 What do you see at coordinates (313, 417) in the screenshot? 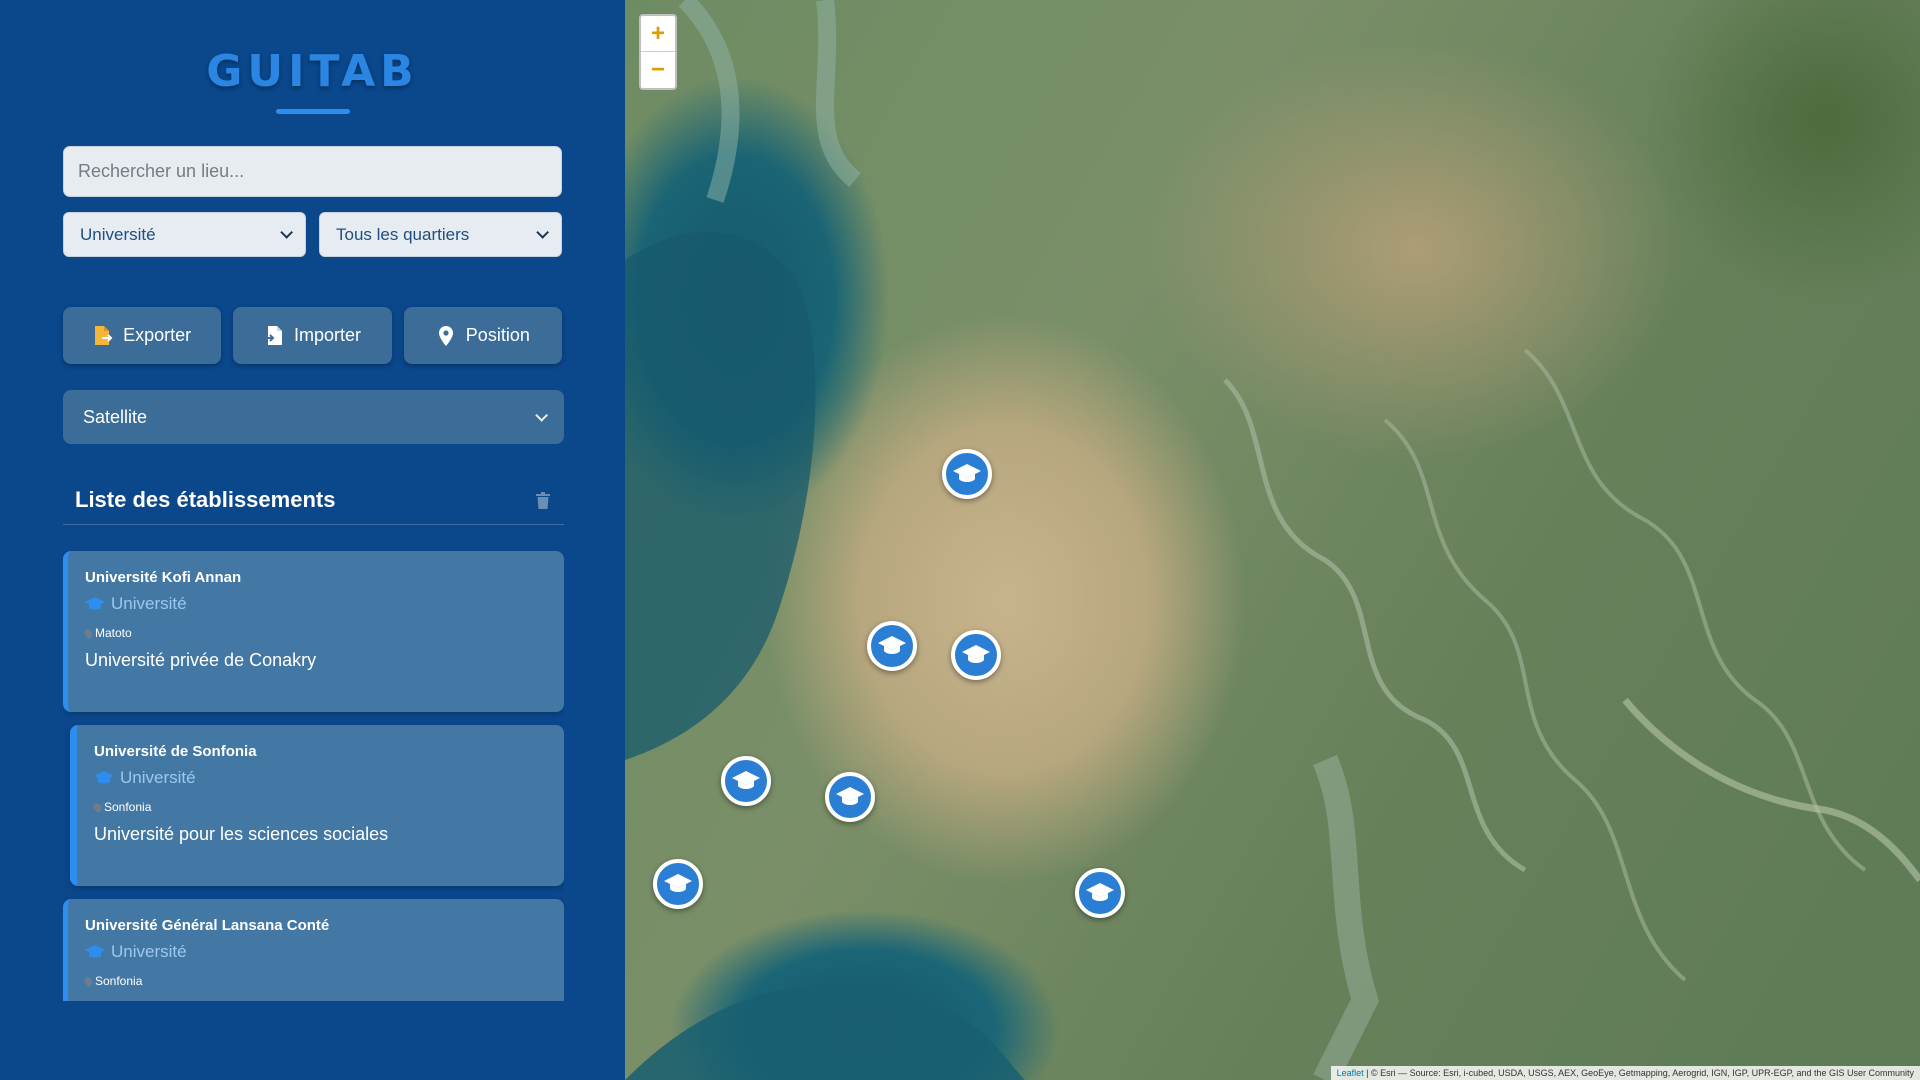
I see `map-layer-select: Satellite` at bounding box center [313, 417].